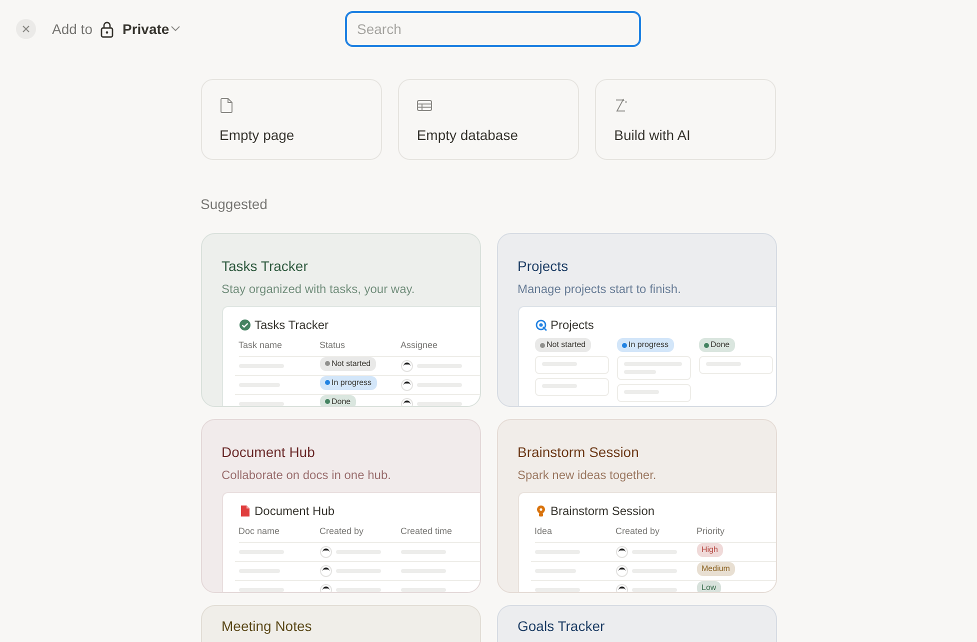 The image size is (977, 642). I want to click on column-header: Idea, so click(544, 531).